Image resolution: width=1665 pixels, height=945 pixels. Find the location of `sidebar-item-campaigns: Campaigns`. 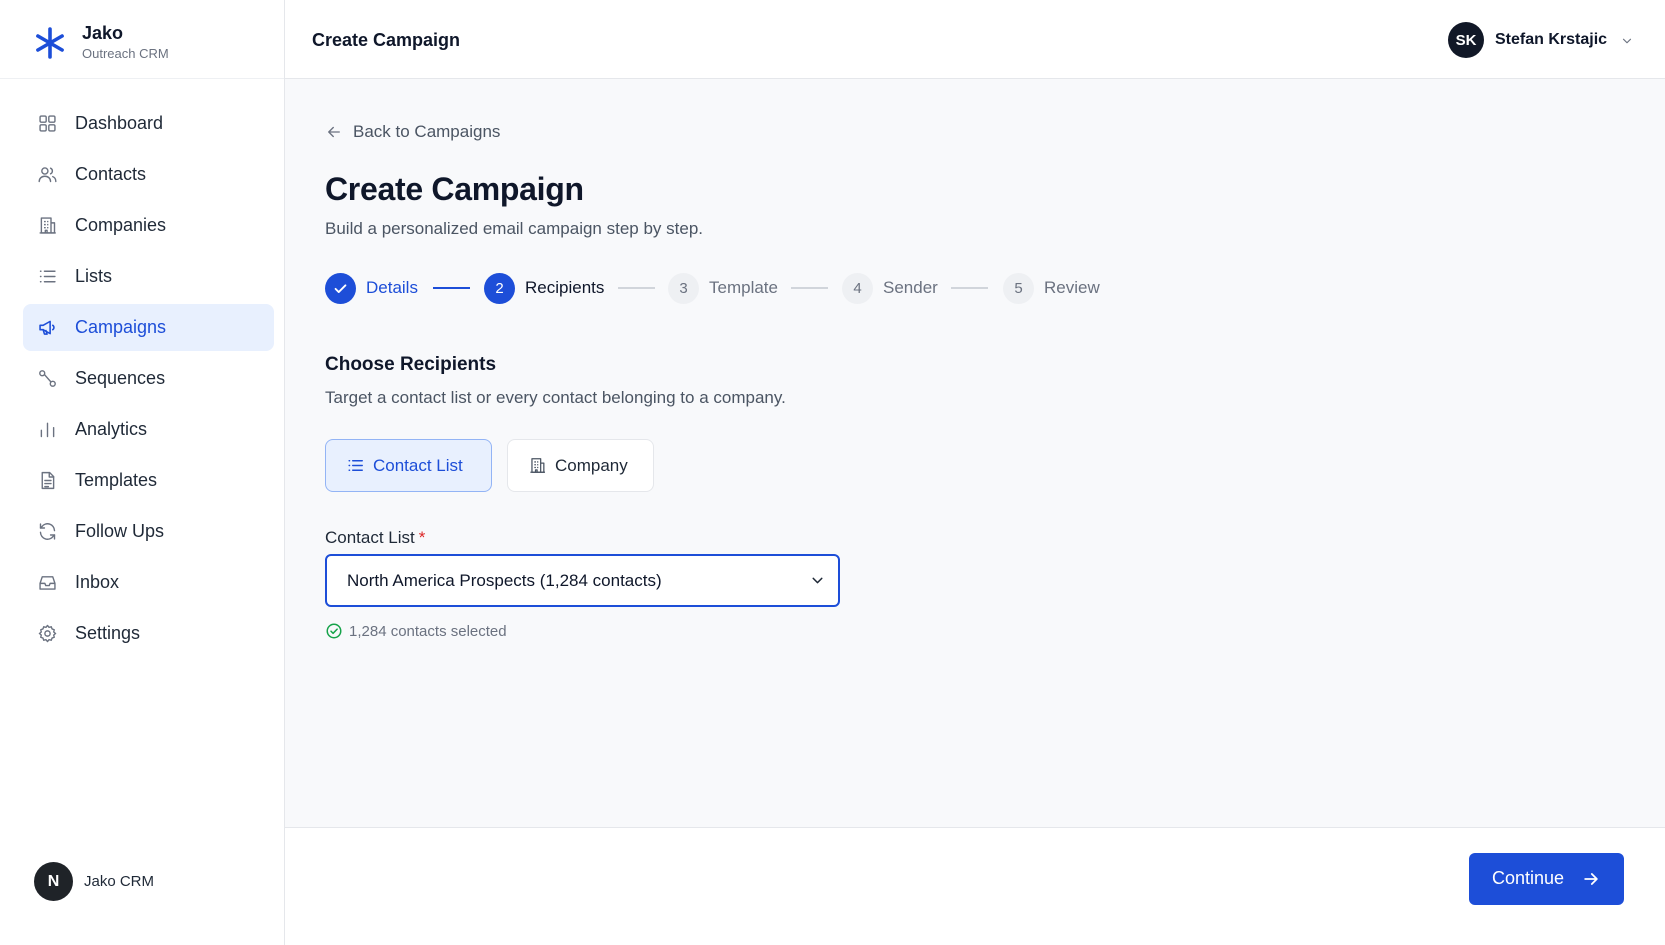

sidebar-item-campaigns: Campaigns is located at coordinates (148, 327).